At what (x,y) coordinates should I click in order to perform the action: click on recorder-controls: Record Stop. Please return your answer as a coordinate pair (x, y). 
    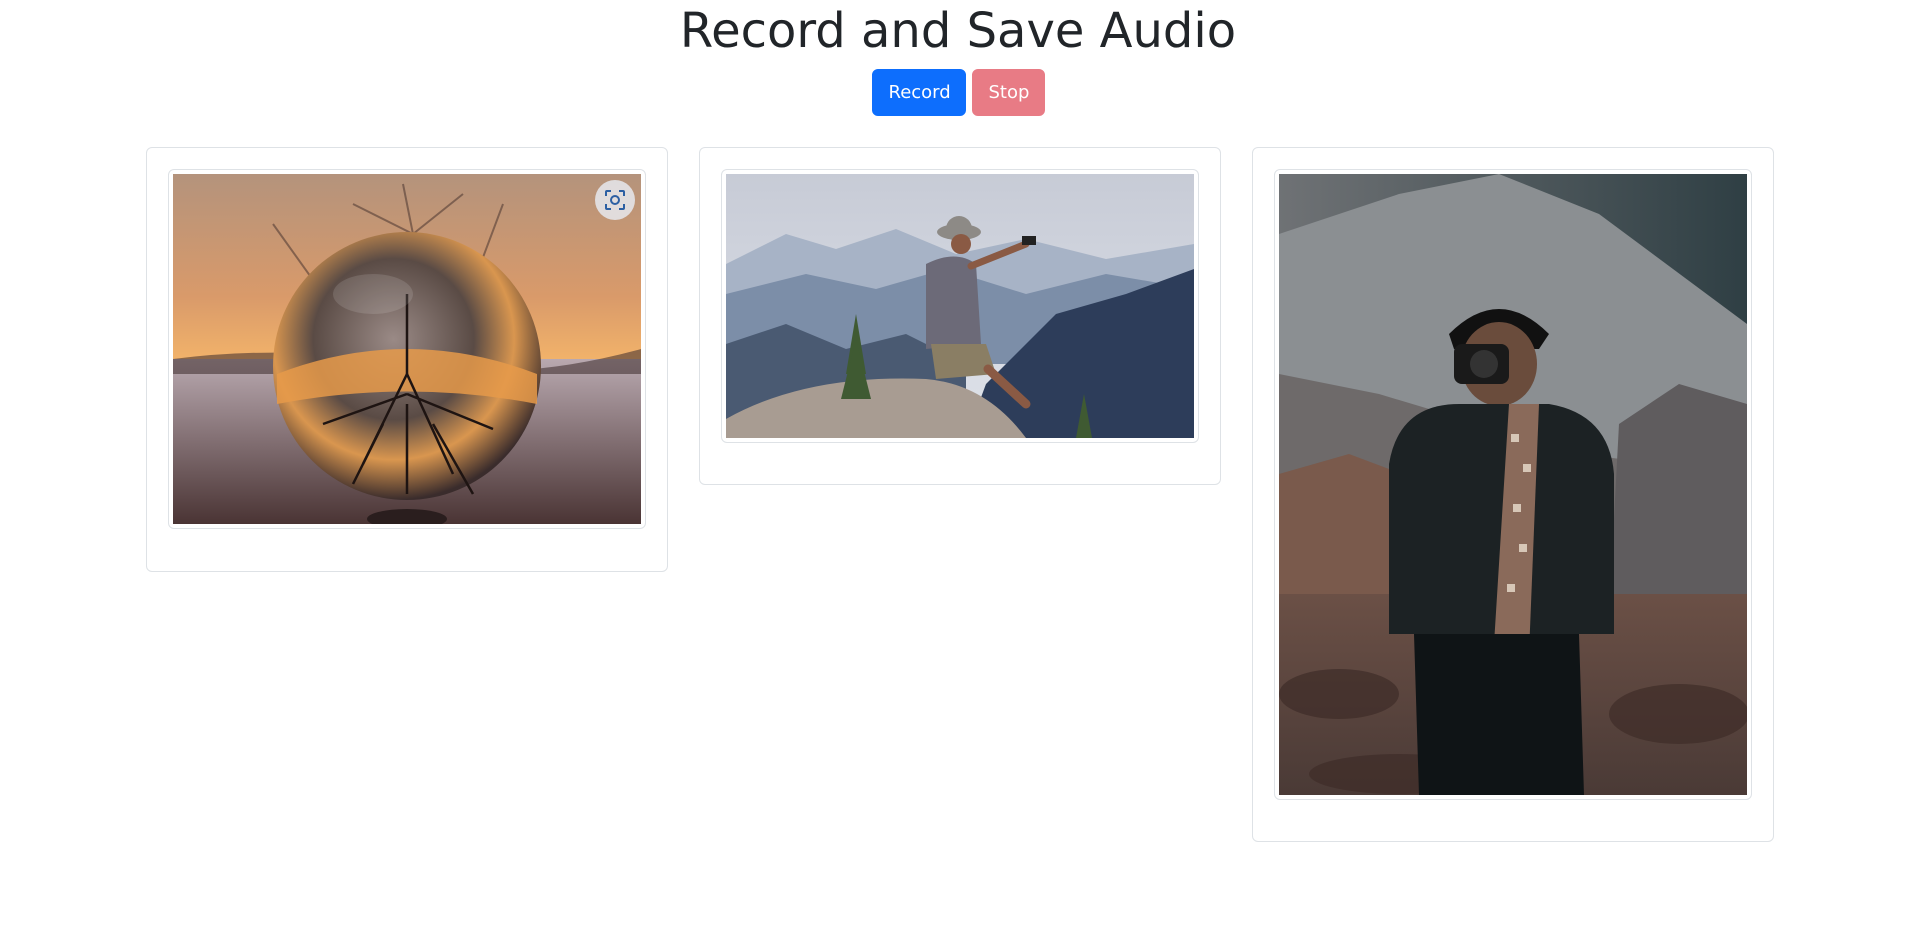
    Looking at the image, I should click on (958, 92).